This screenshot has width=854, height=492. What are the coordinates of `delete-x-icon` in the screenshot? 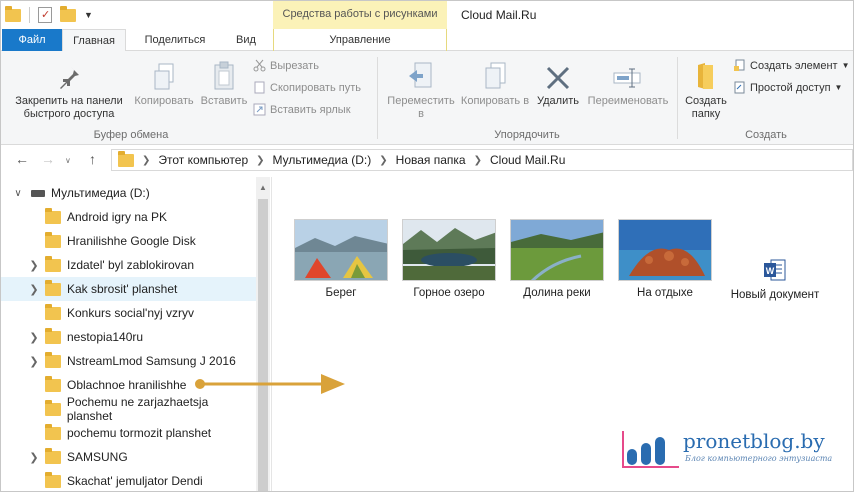 It's located at (558, 74).